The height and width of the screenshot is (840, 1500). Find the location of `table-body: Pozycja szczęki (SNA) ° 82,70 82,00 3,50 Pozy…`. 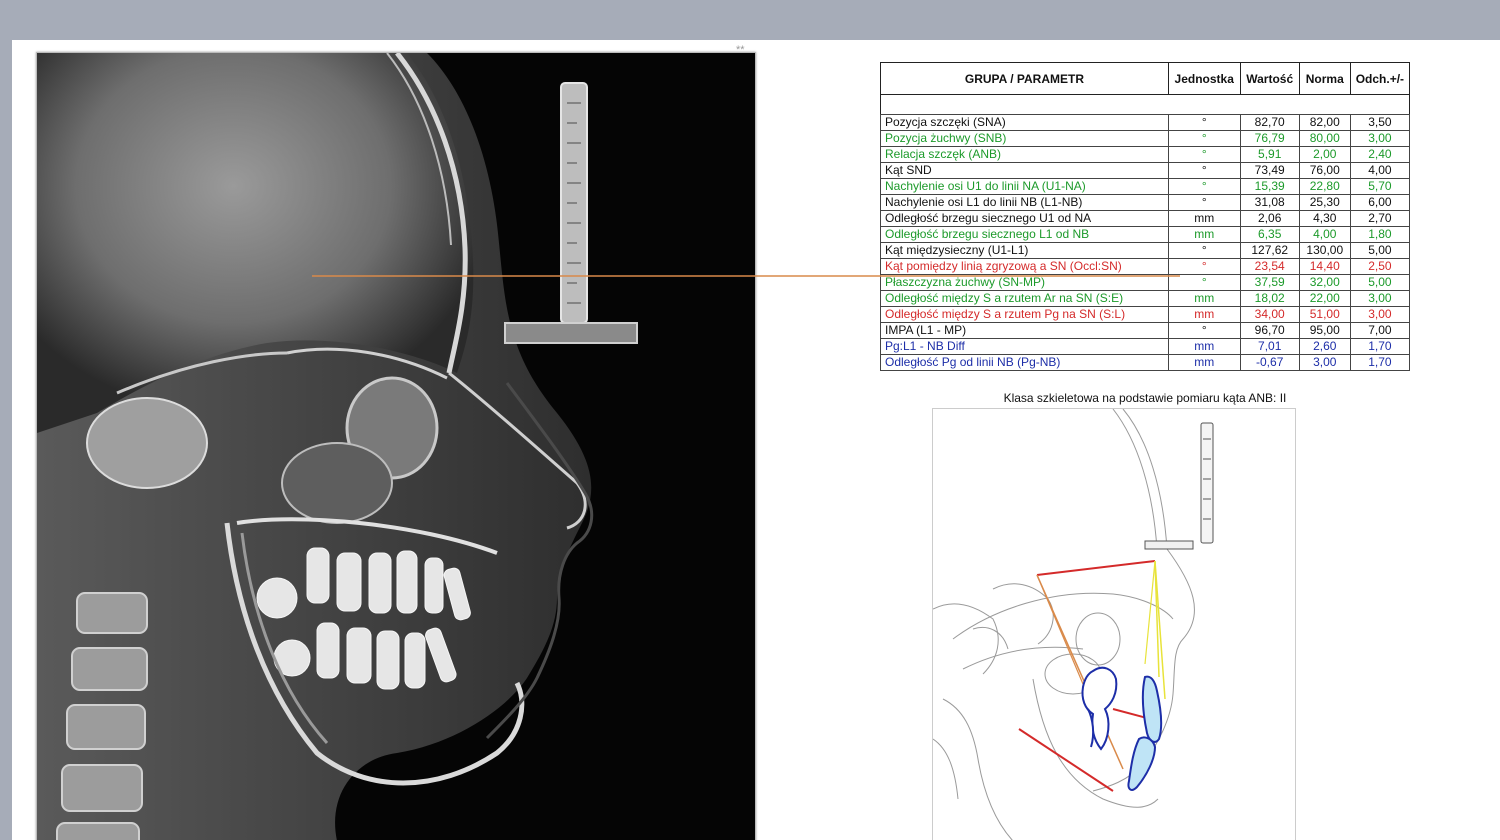

table-body: Pozycja szczęki (SNA) ° 82,70 82,00 3,50 Pozy… is located at coordinates (1145, 232).